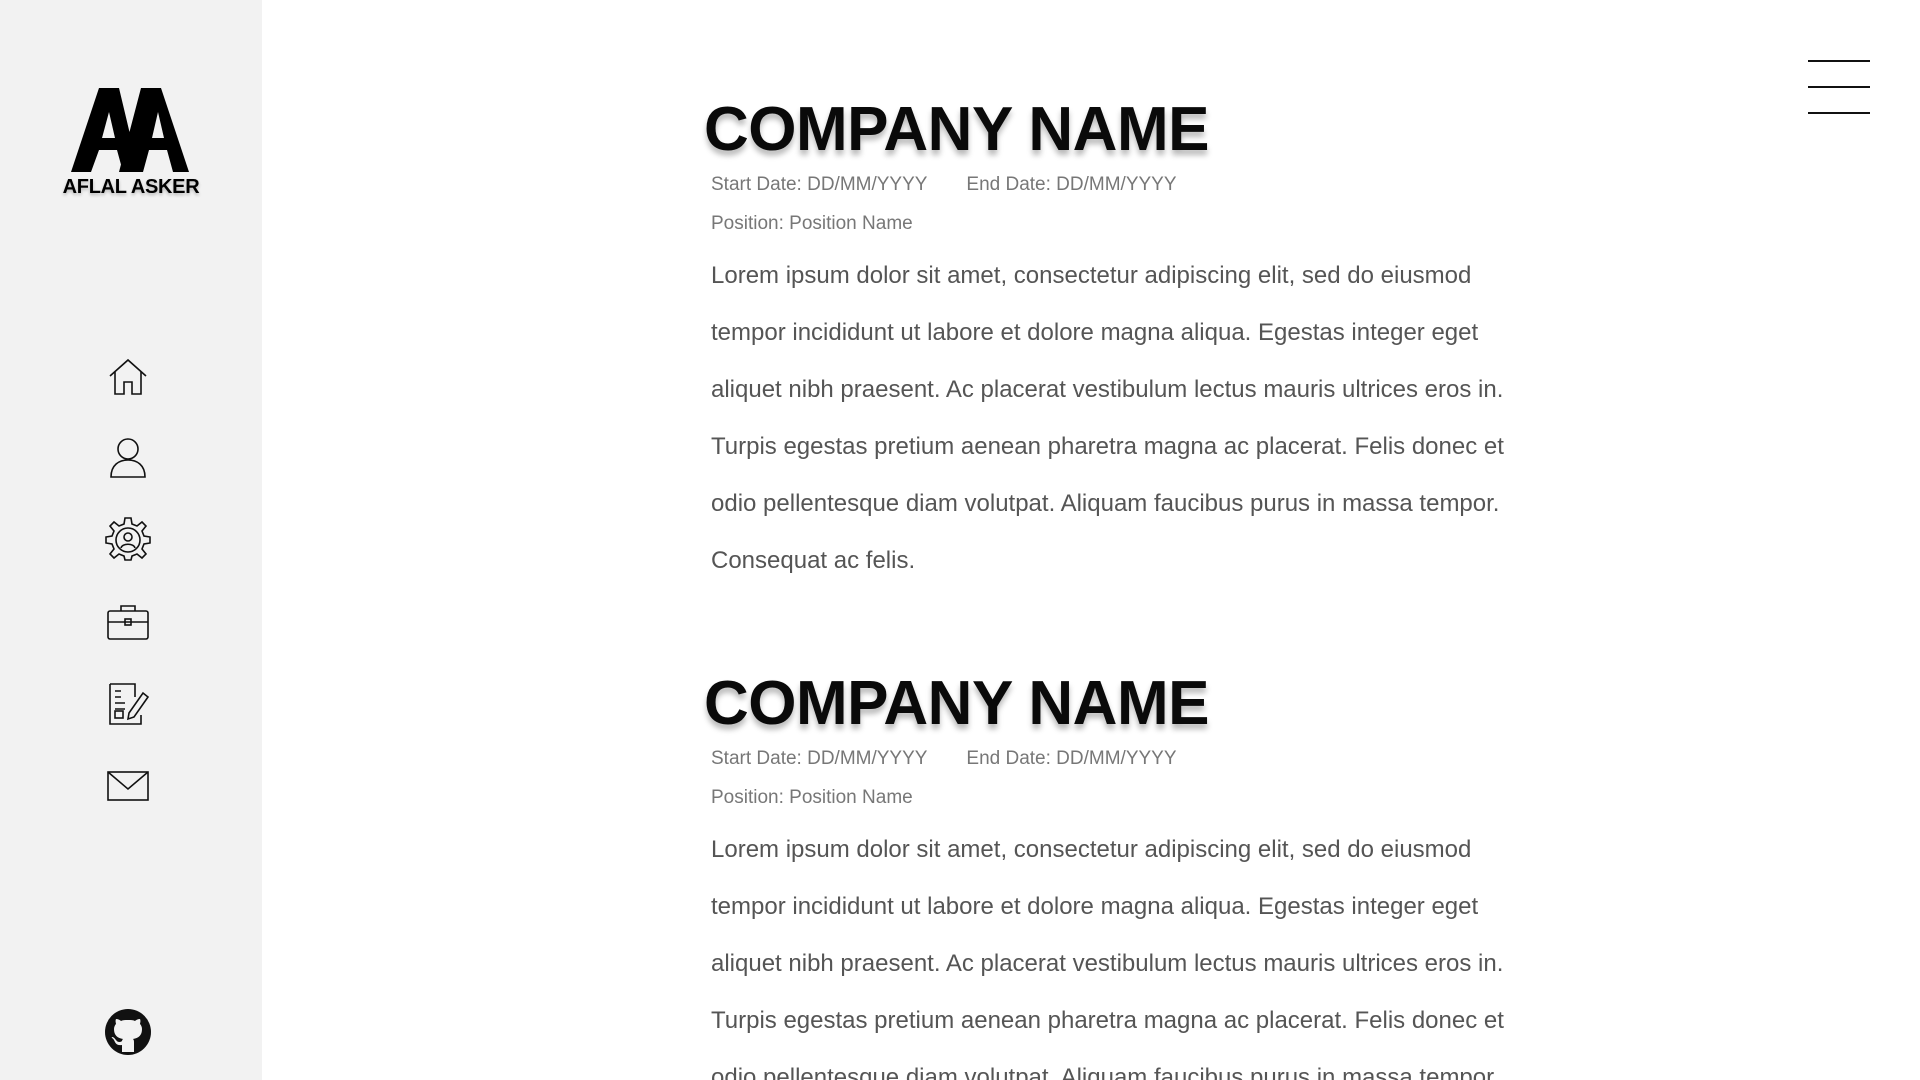  I want to click on github-link, so click(128, 1032).